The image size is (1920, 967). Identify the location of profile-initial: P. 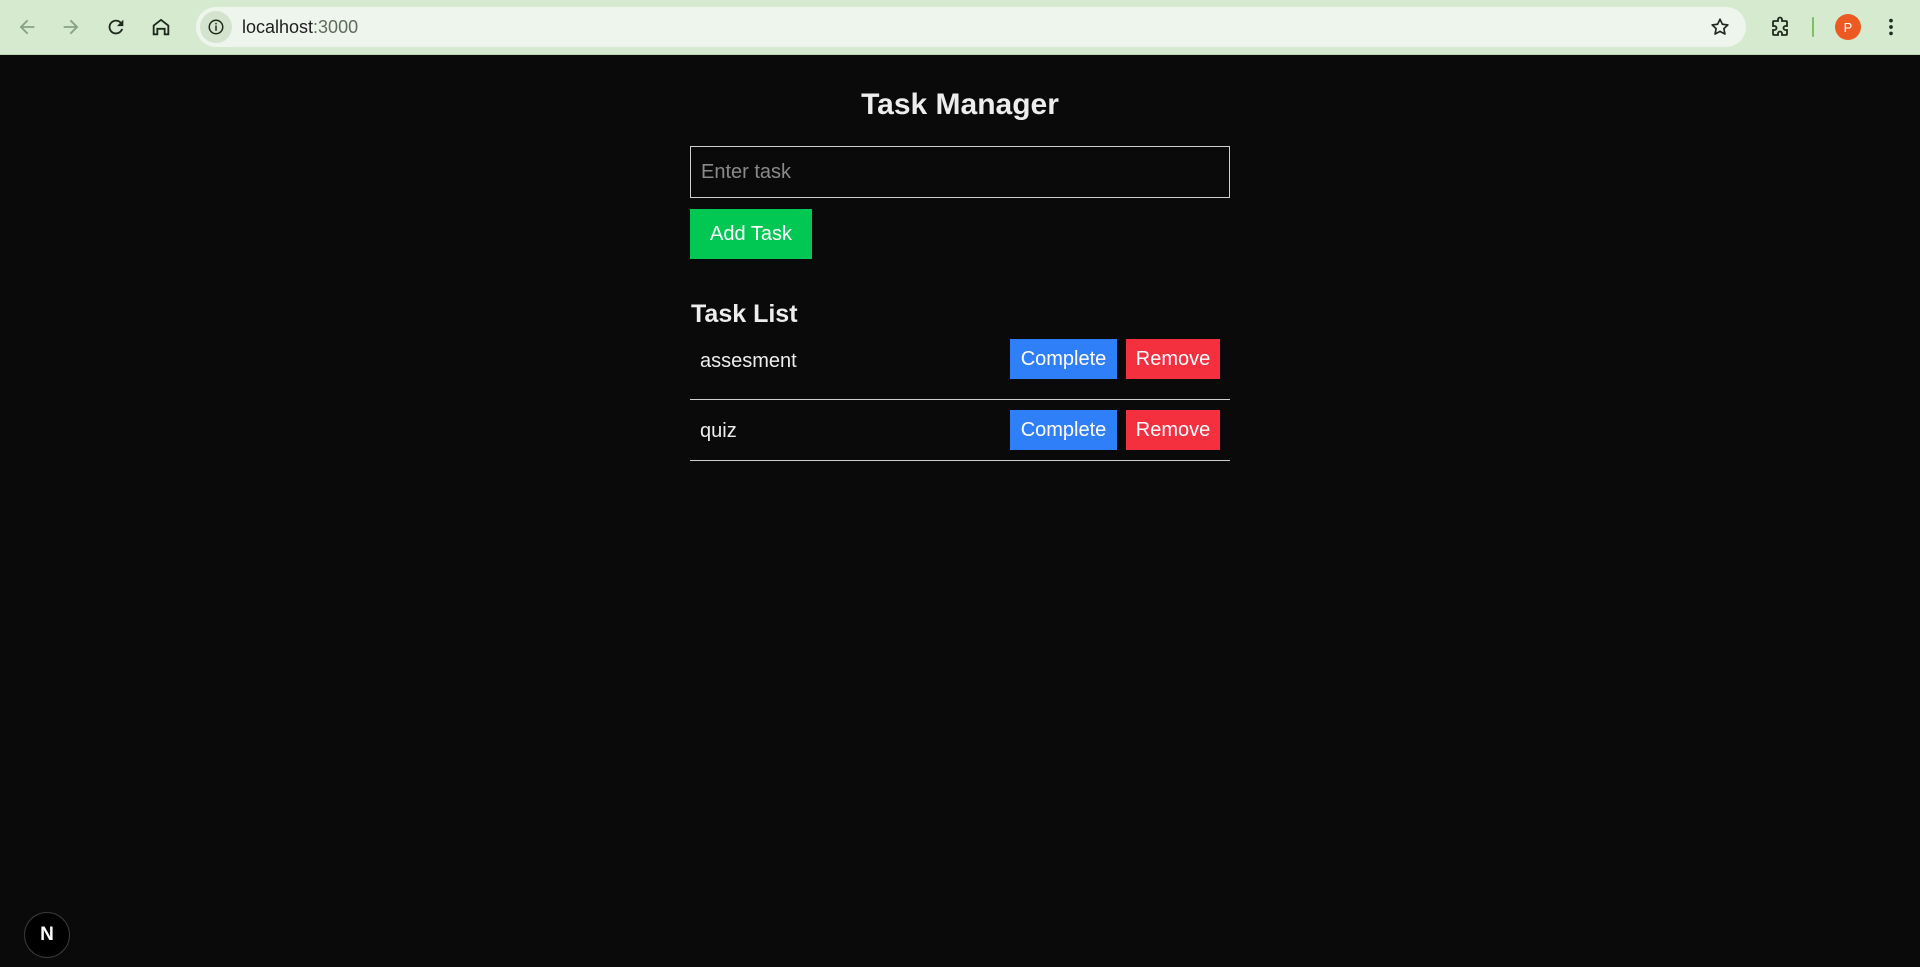
(1848, 27).